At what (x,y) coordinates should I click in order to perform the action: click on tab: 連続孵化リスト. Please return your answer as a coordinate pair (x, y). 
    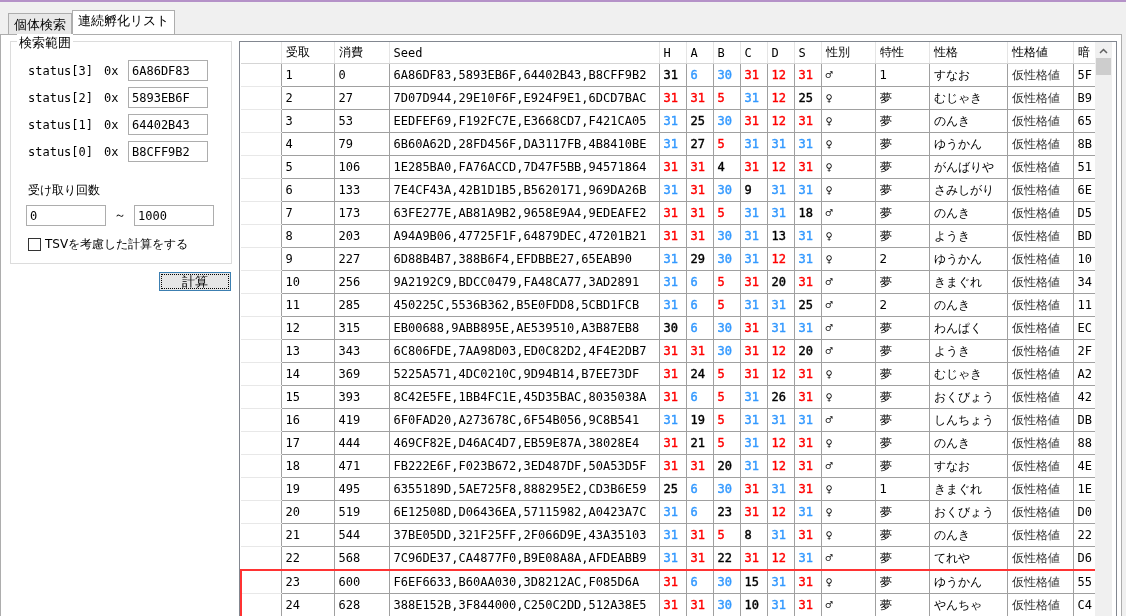
    Looking at the image, I should click on (123, 22).